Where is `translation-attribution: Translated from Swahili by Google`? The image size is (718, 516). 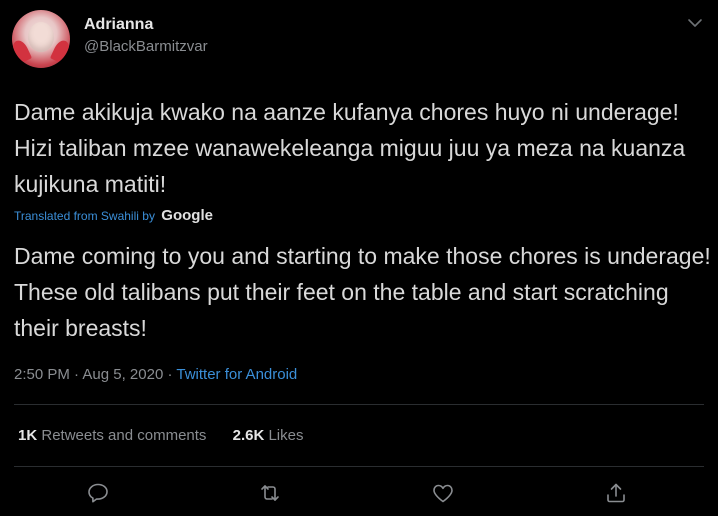 translation-attribution: Translated from Swahili by Google is located at coordinates (113, 215).